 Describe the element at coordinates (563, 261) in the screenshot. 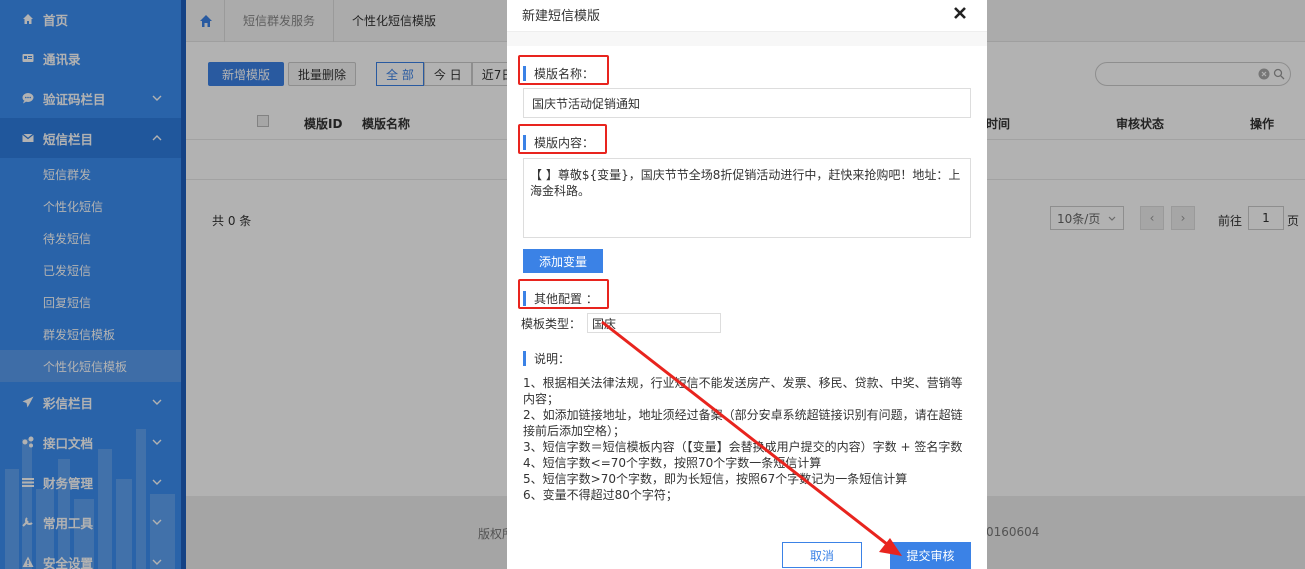

I see `add-variable-button: 添加变量` at that location.